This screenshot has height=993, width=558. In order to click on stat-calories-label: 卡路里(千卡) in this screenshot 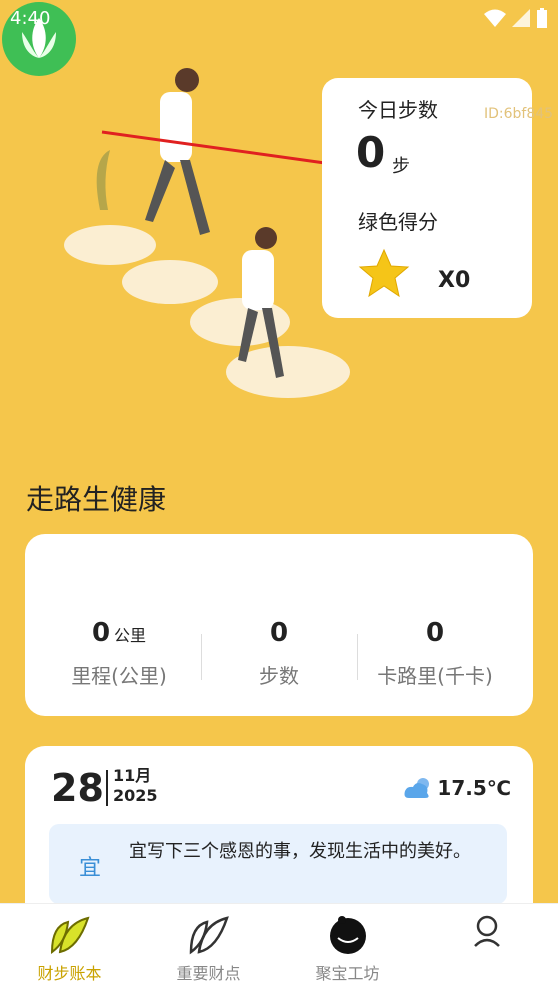, I will do `click(435, 676)`.